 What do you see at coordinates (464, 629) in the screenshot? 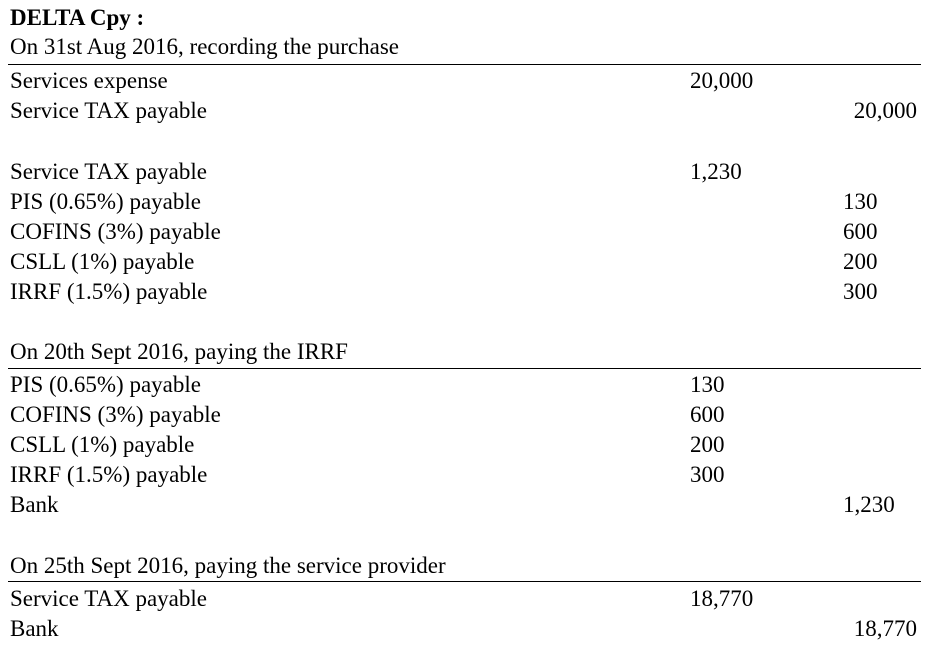
I see `journal-row: Bank 18,770` at bounding box center [464, 629].